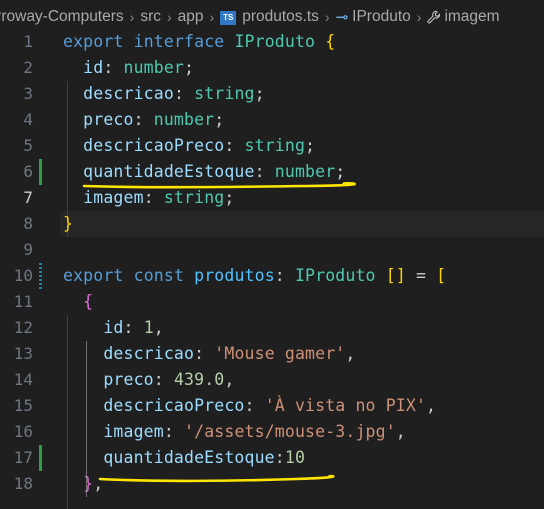 This screenshot has height=509, width=544. I want to click on breadcrumb-symbol-imagem-label: imagem, so click(472, 16).